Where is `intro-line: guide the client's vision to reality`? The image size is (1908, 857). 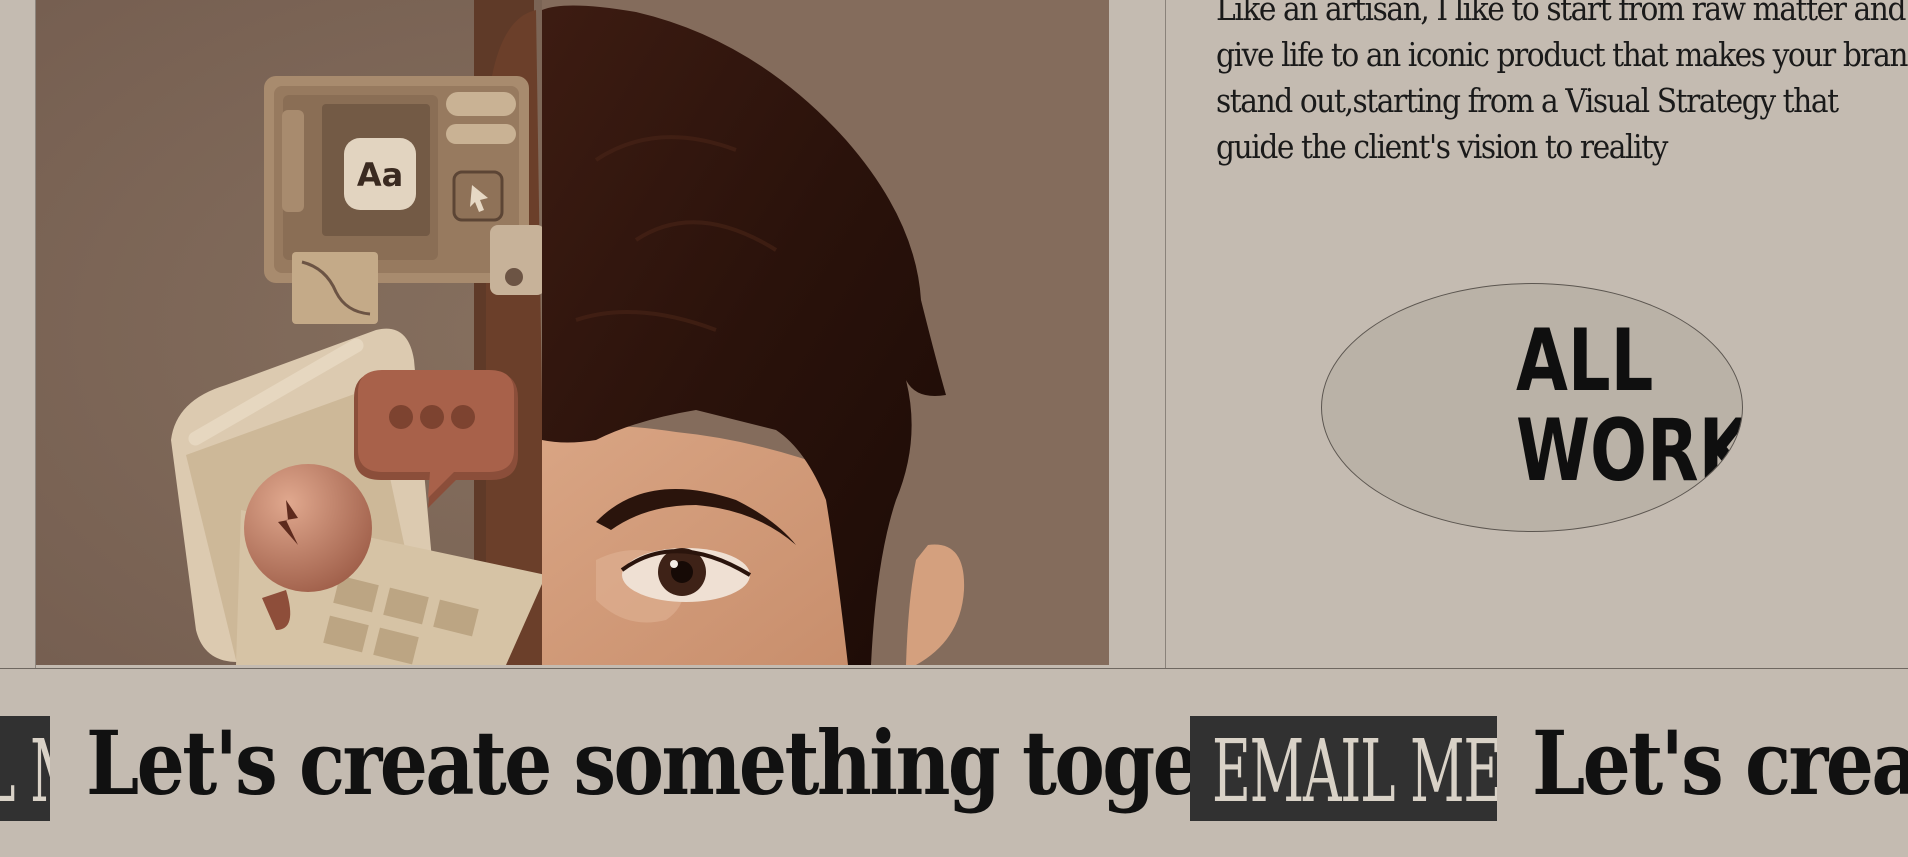 intro-line: guide the client's vision to reality is located at coordinates (1442, 146).